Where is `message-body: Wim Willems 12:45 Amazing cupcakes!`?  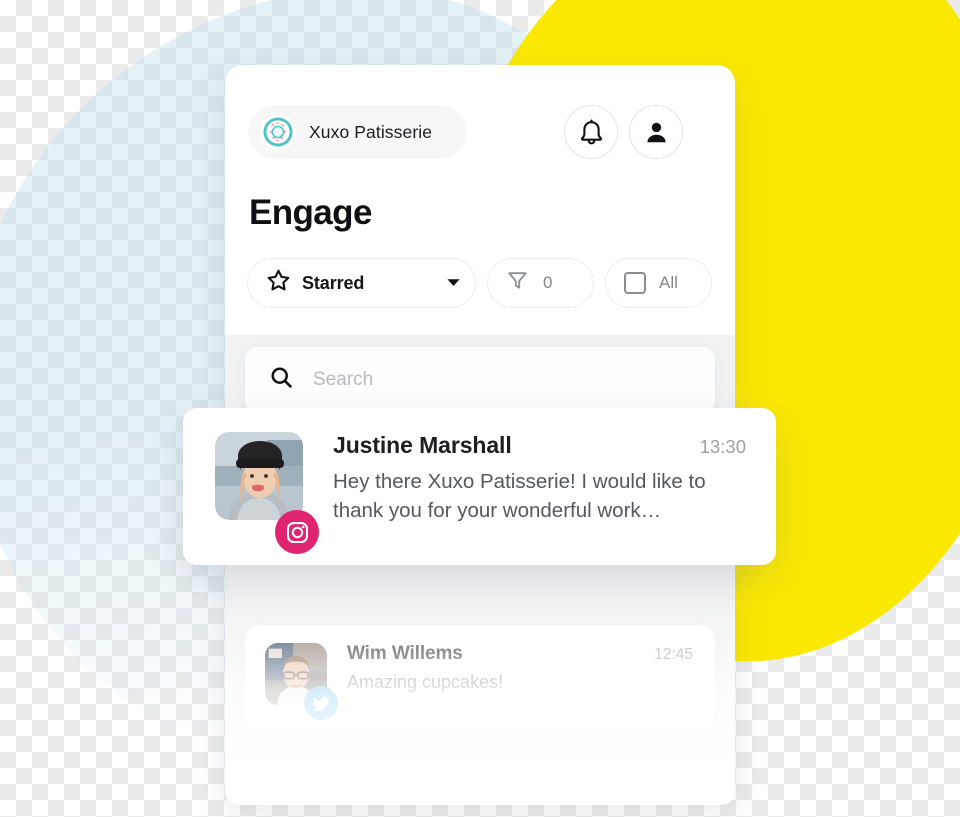 message-body: Wim Willems 12:45 Amazing cupcakes! is located at coordinates (520, 677).